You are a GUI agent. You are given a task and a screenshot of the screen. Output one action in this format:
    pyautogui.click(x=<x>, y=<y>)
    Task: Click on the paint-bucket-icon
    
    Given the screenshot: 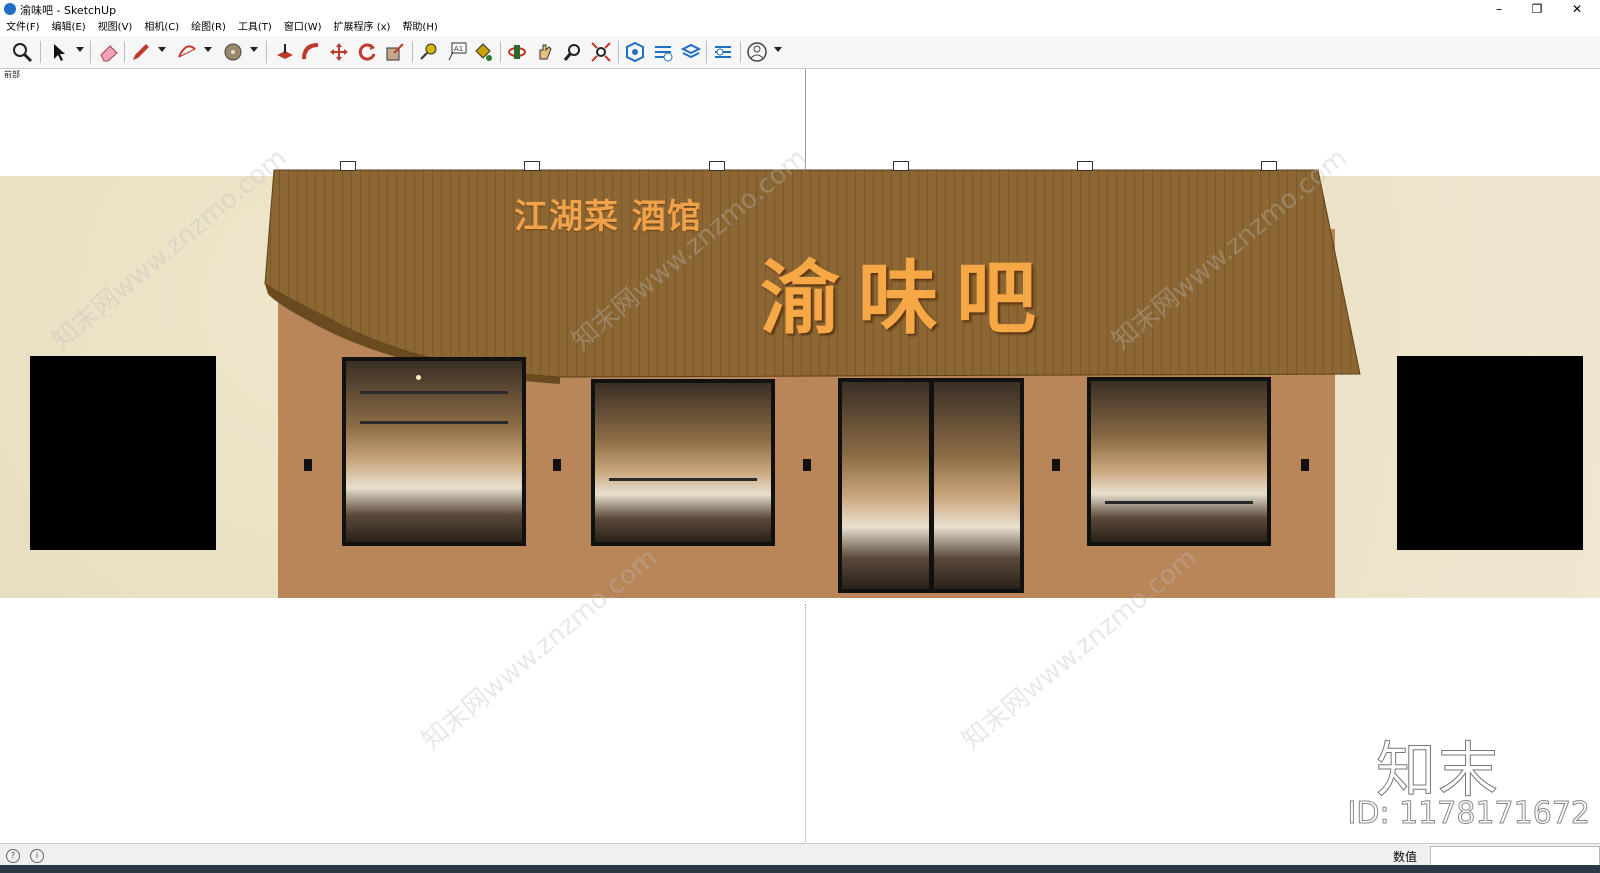 What is the action you would take?
    pyautogui.click(x=483, y=52)
    